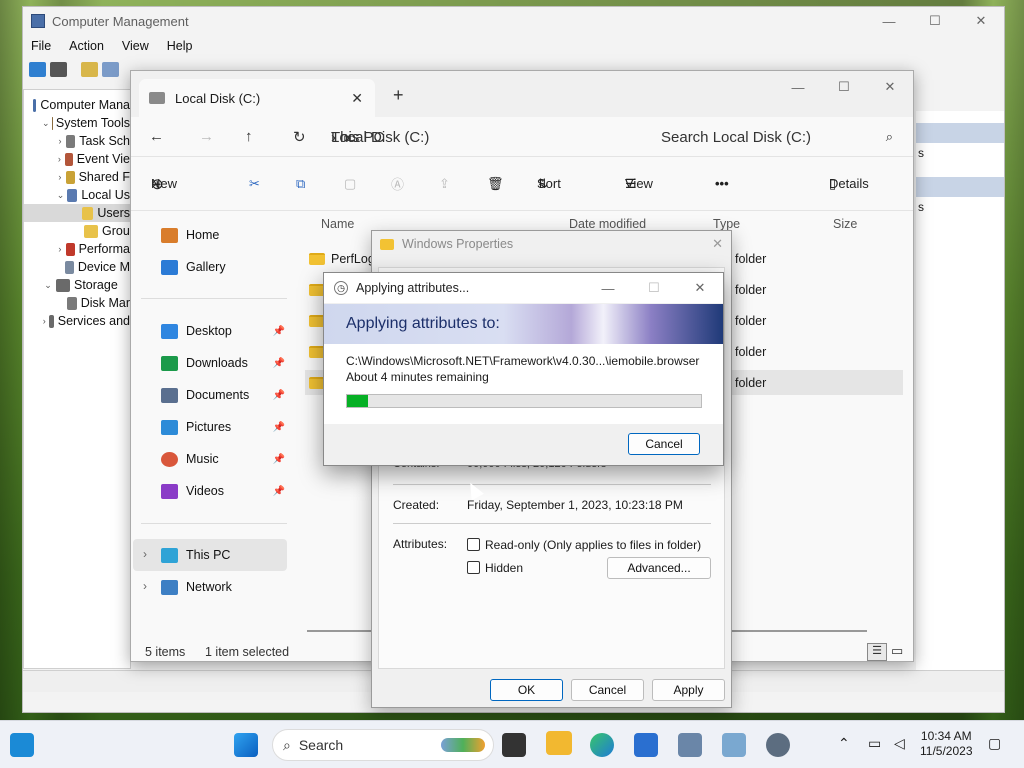 The height and width of the screenshot is (768, 1024). Describe the element at coordinates (77, 159) in the screenshot. I see `tree-item: › Event Vie` at that location.